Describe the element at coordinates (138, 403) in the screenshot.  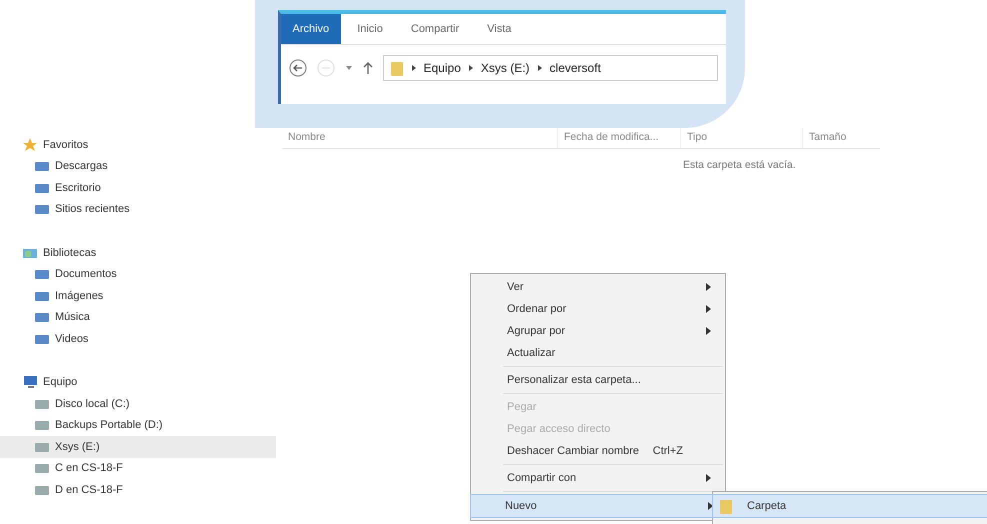
I see `sidebar-item: Disco local (C:)` at that location.